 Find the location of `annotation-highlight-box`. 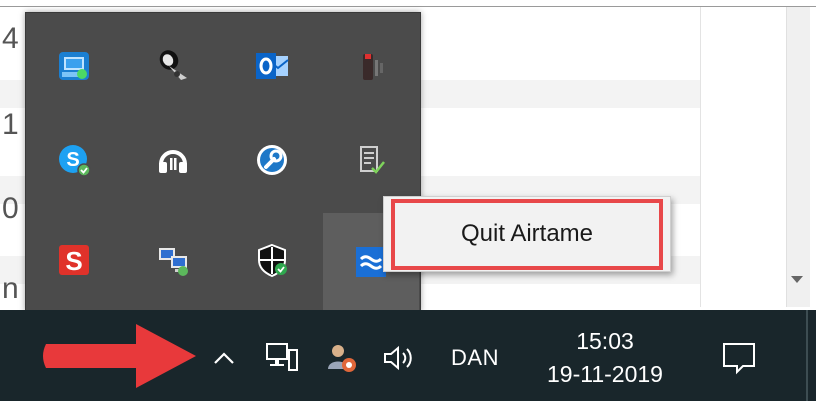

annotation-highlight-box is located at coordinates (527, 234).